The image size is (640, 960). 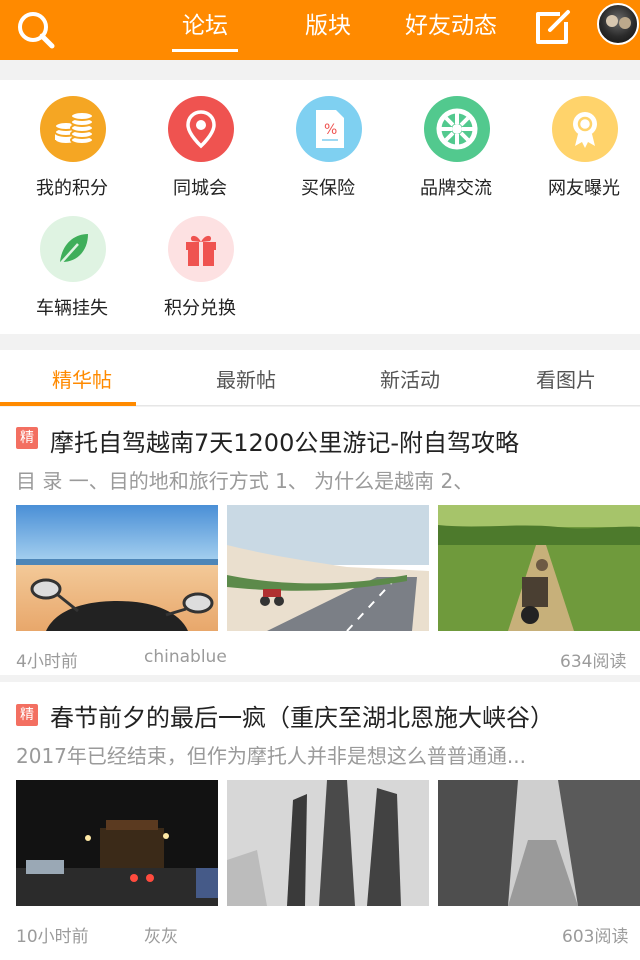 I want to click on quick-link-label: 买保险, so click(x=328, y=188).